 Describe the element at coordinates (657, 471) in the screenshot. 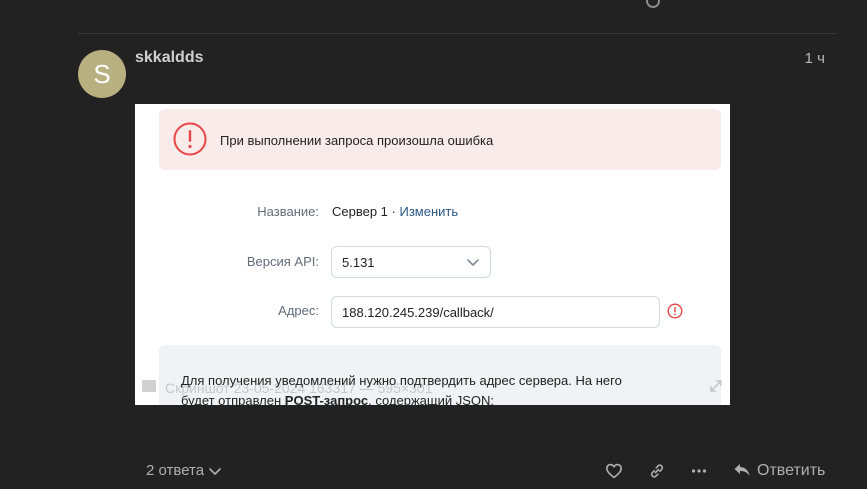

I see `link-icon` at that location.